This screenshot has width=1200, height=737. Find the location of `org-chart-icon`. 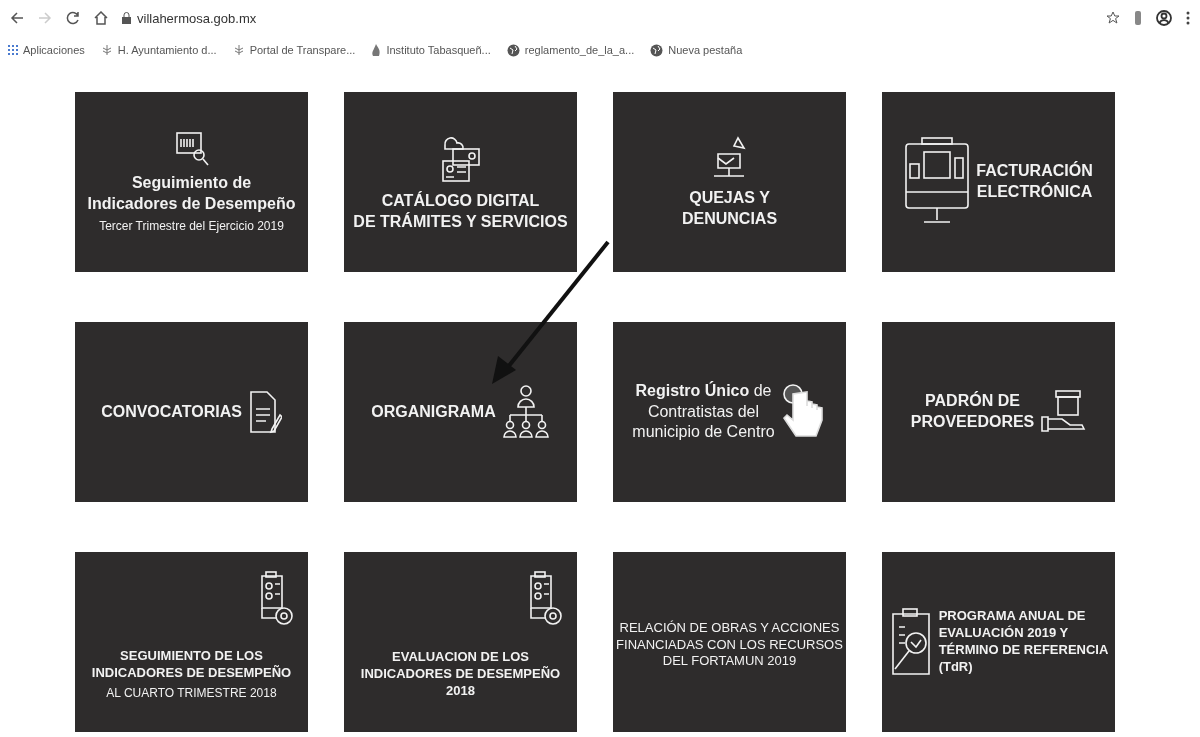

org-chart-icon is located at coordinates (525, 412).